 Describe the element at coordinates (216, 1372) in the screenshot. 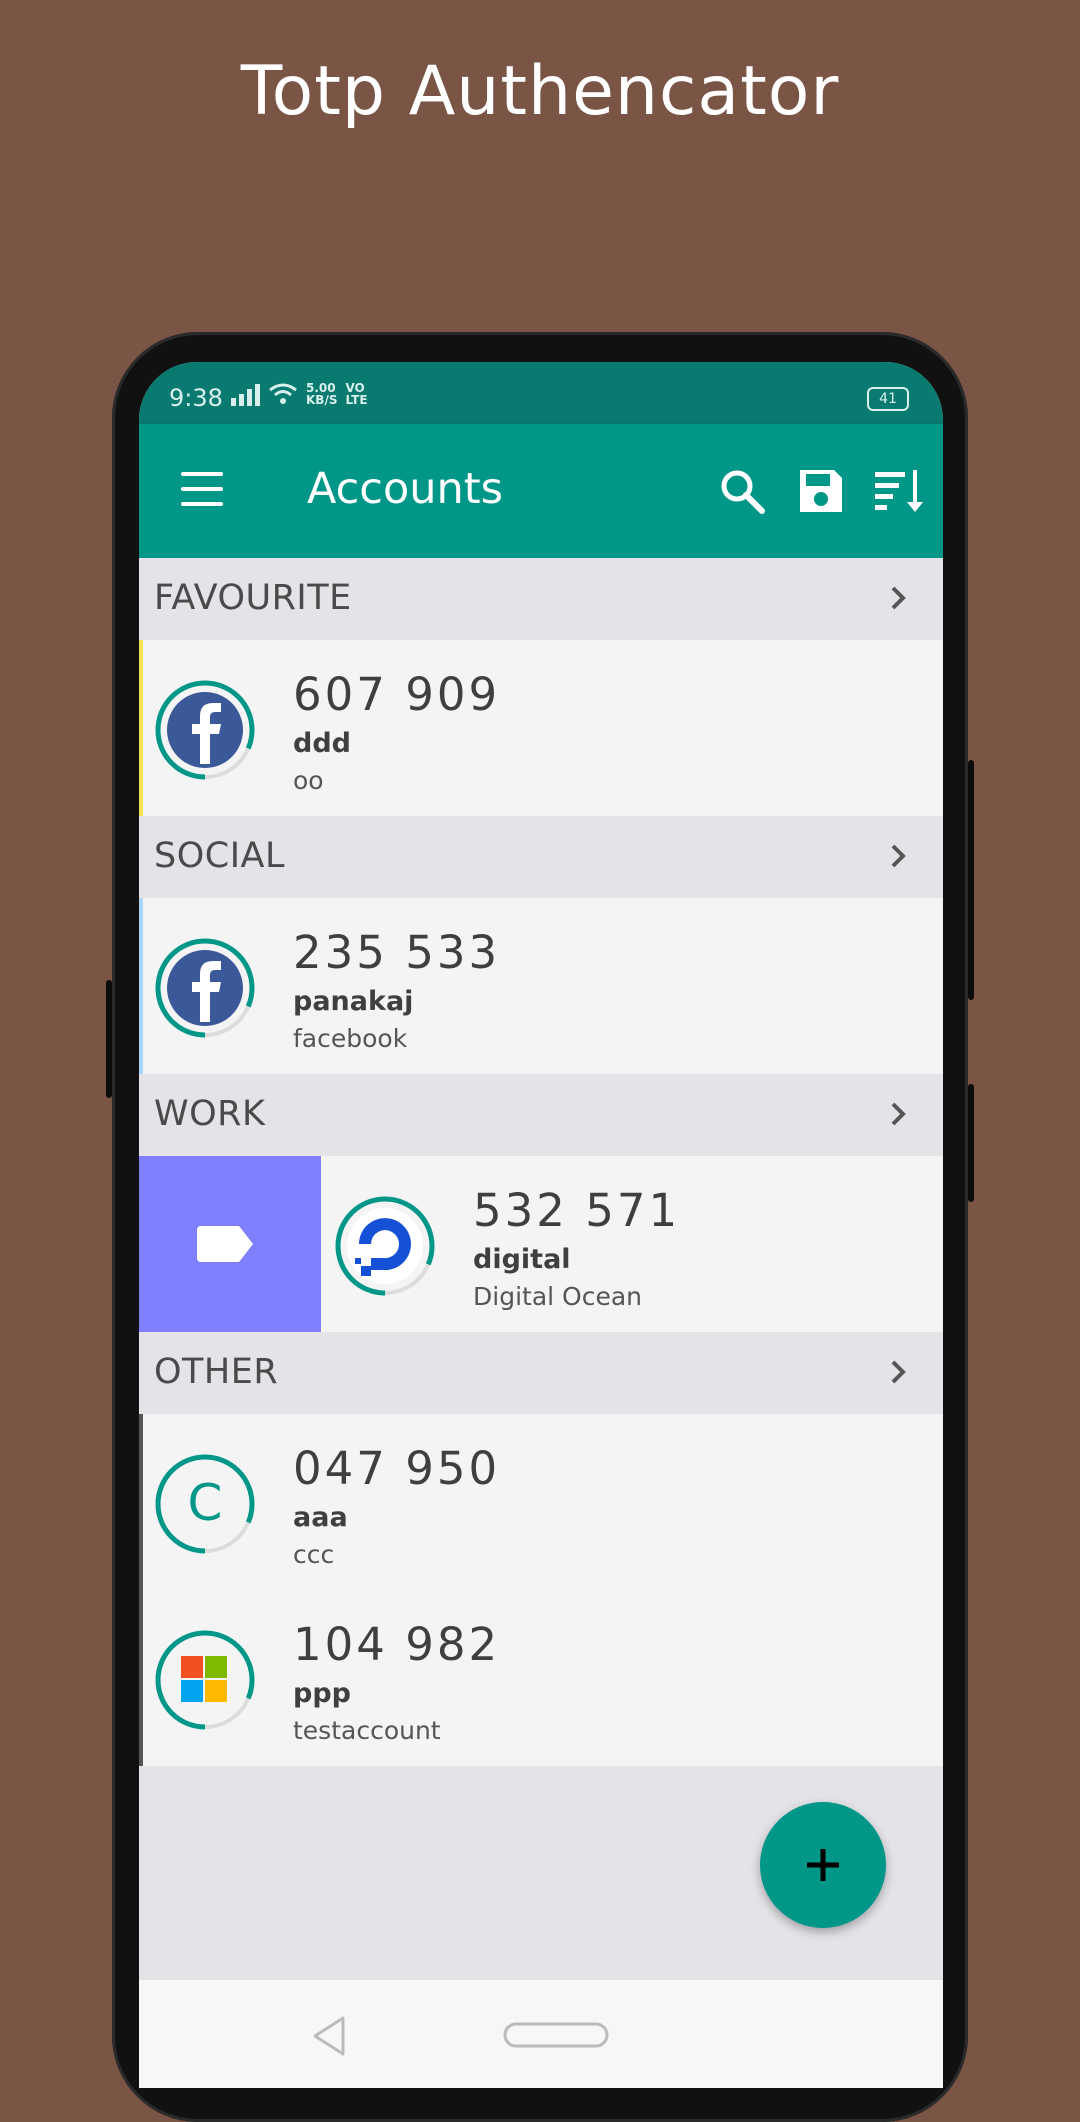

I see `section-label: OTHER` at that location.